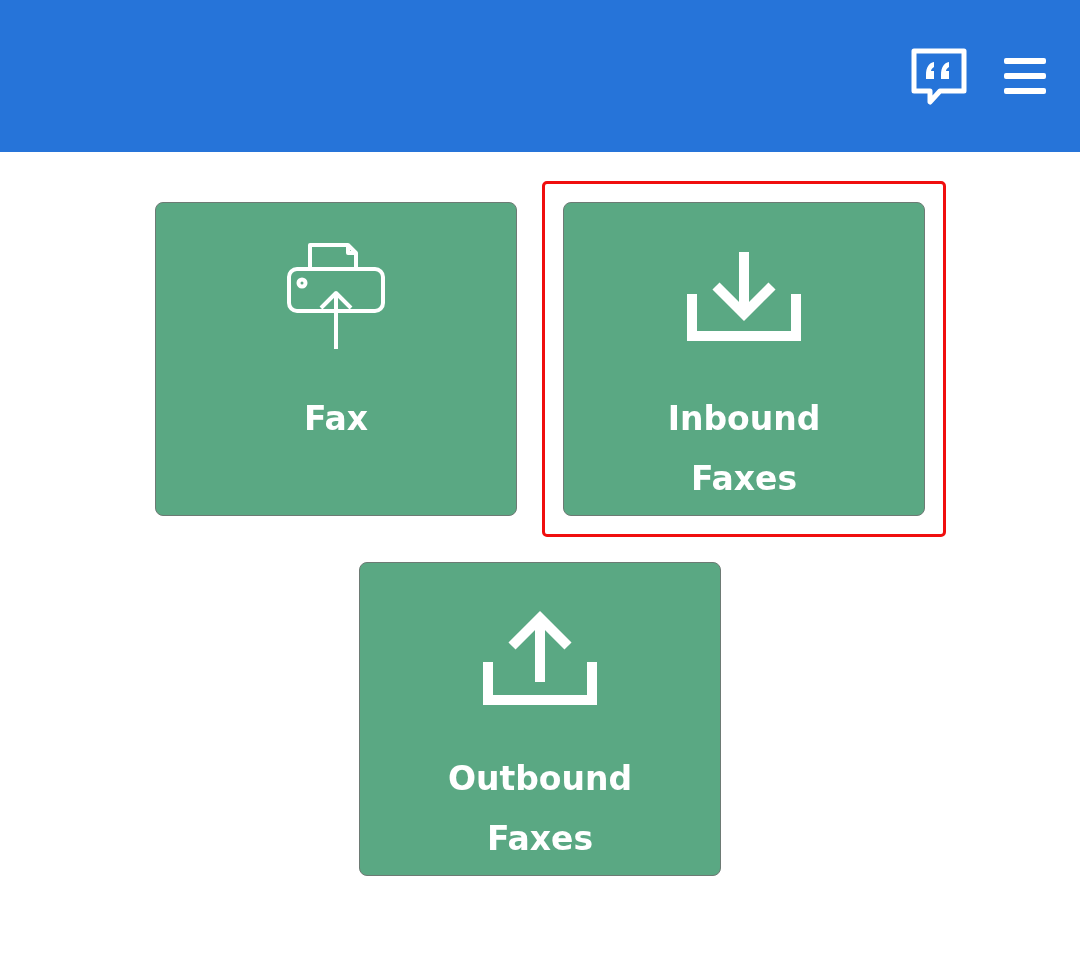 The height and width of the screenshot is (954, 1080). What do you see at coordinates (336, 359) in the screenshot?
I see `fax-tile: Fax` at bounding box center [336, 359].